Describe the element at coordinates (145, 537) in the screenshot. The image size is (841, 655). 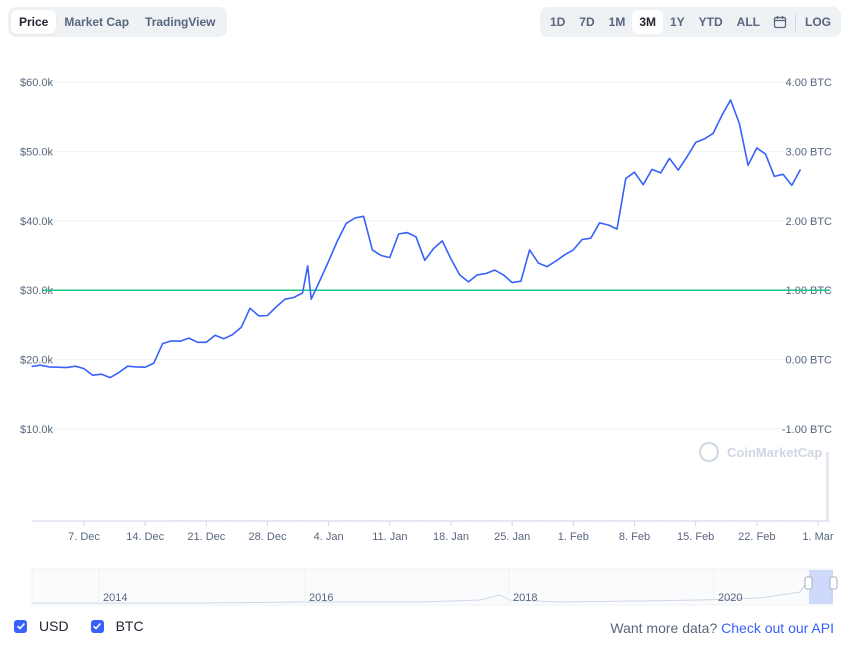
I see `x-tick-label: 14. Dec` at that location.